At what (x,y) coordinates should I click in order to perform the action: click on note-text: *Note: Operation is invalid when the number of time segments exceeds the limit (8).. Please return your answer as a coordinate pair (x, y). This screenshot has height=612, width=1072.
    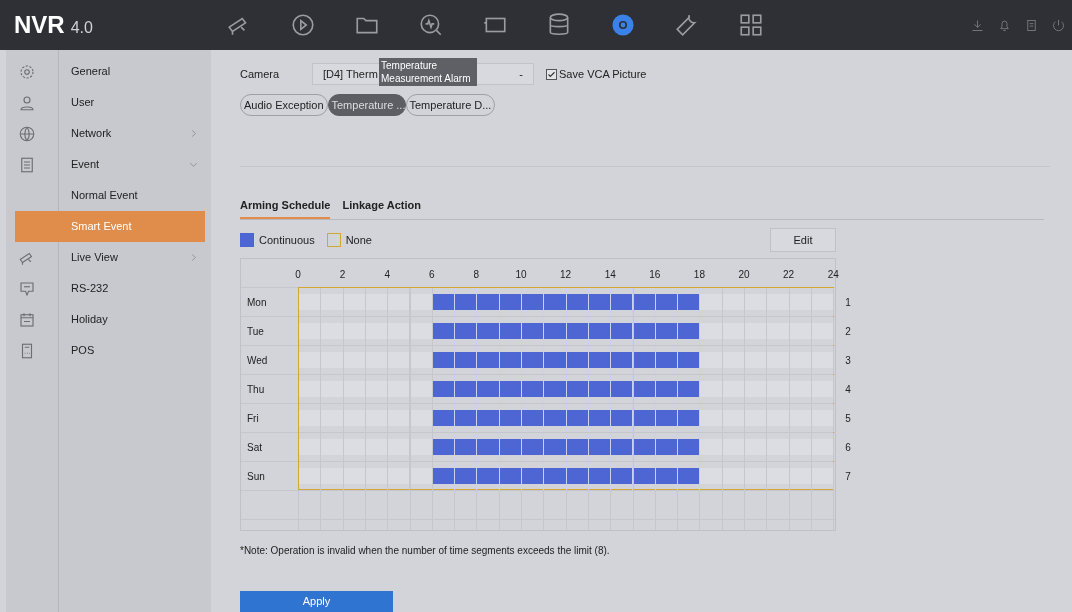
    Looking at the image, I should click on (425, 550).